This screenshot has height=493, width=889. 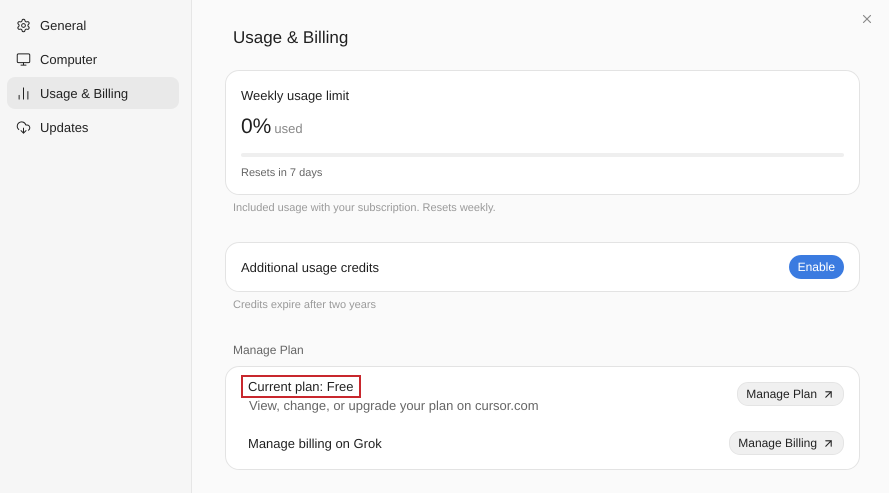 I want to click on plan-row-subtitle: View, change, or upgrade your plan on cursor.com, so click(x=394, y=405).